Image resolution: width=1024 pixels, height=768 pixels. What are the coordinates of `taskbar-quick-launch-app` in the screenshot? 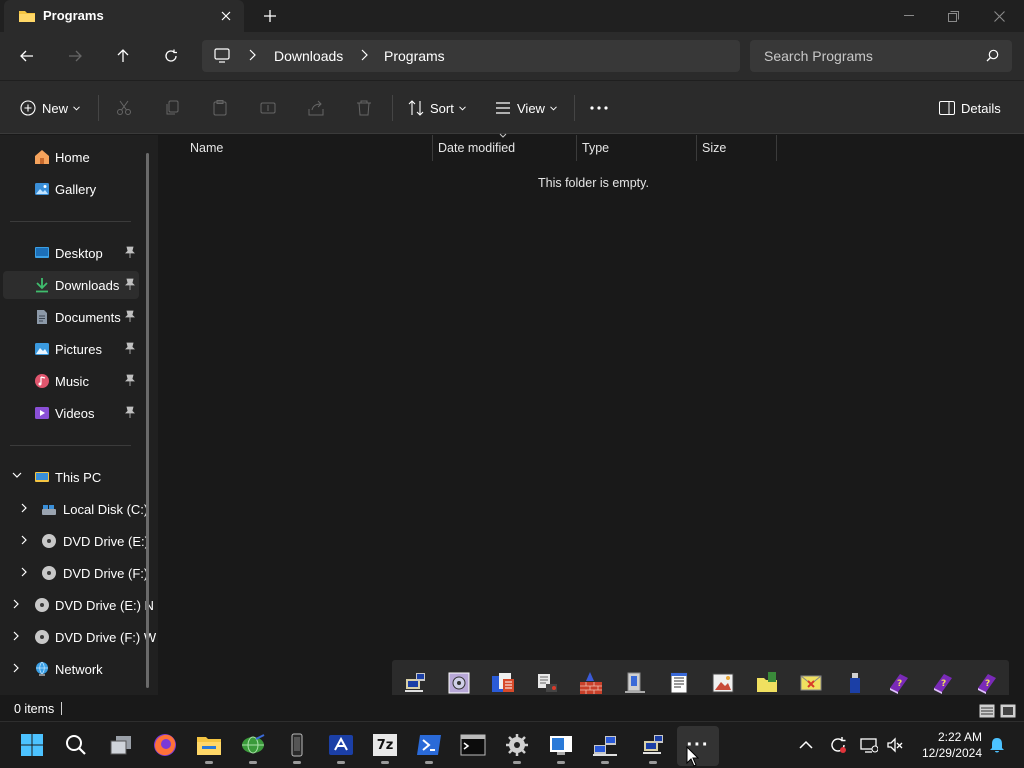 It's located at (653, 745).